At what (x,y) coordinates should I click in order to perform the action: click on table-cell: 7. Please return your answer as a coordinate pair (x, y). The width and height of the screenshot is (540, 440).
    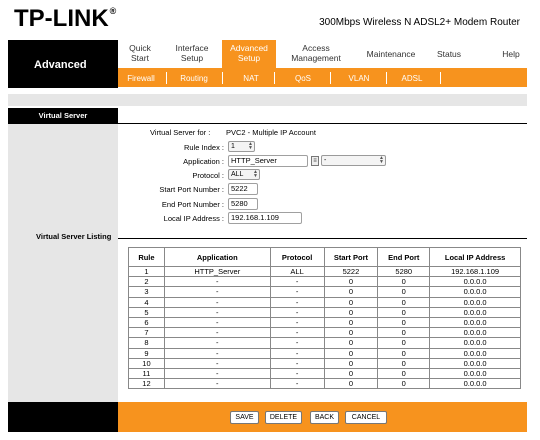
    Looking at the image, I should click on (146, 333).